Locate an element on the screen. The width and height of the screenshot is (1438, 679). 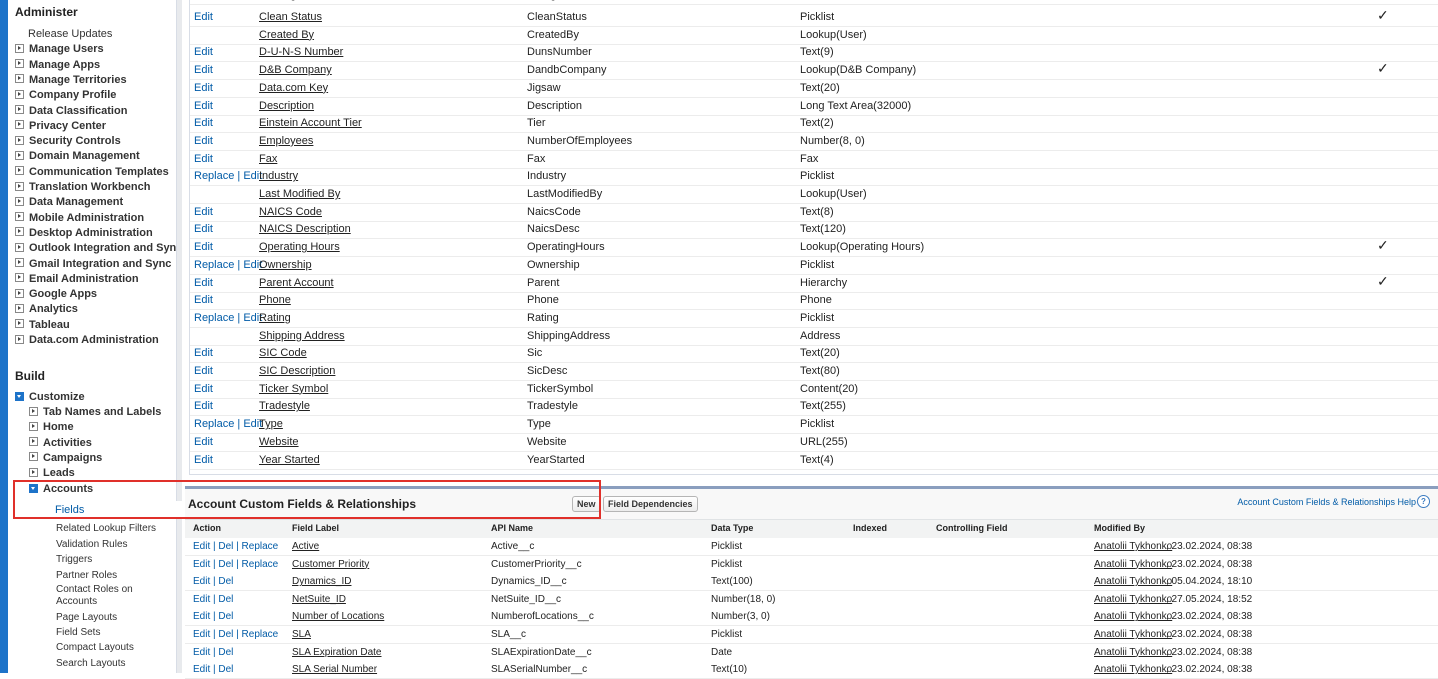
field-label-link: Dynamics_ID is located at coordinates (321, 581).